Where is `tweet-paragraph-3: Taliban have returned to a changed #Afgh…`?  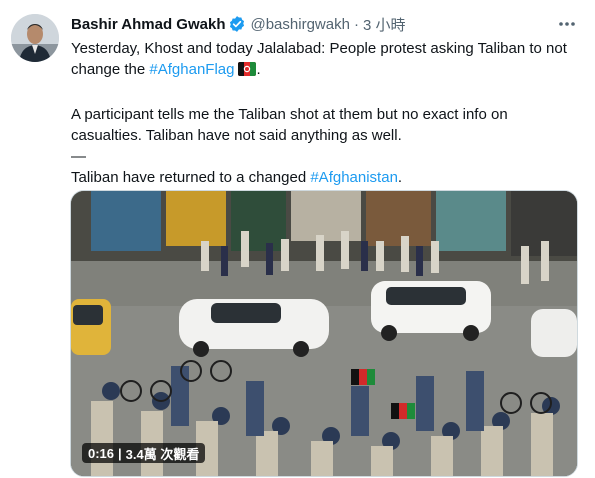
tweet-paragraph-3: Taliban have returned to a changed #Afgh… is located at coordinates (326, 177).